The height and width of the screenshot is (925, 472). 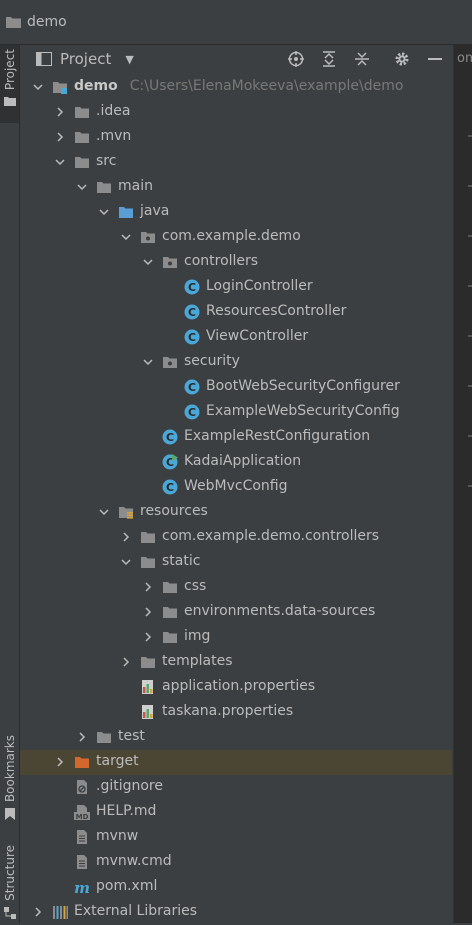 I want to click on maven-file-icon: m, so click(x=82, y=887).